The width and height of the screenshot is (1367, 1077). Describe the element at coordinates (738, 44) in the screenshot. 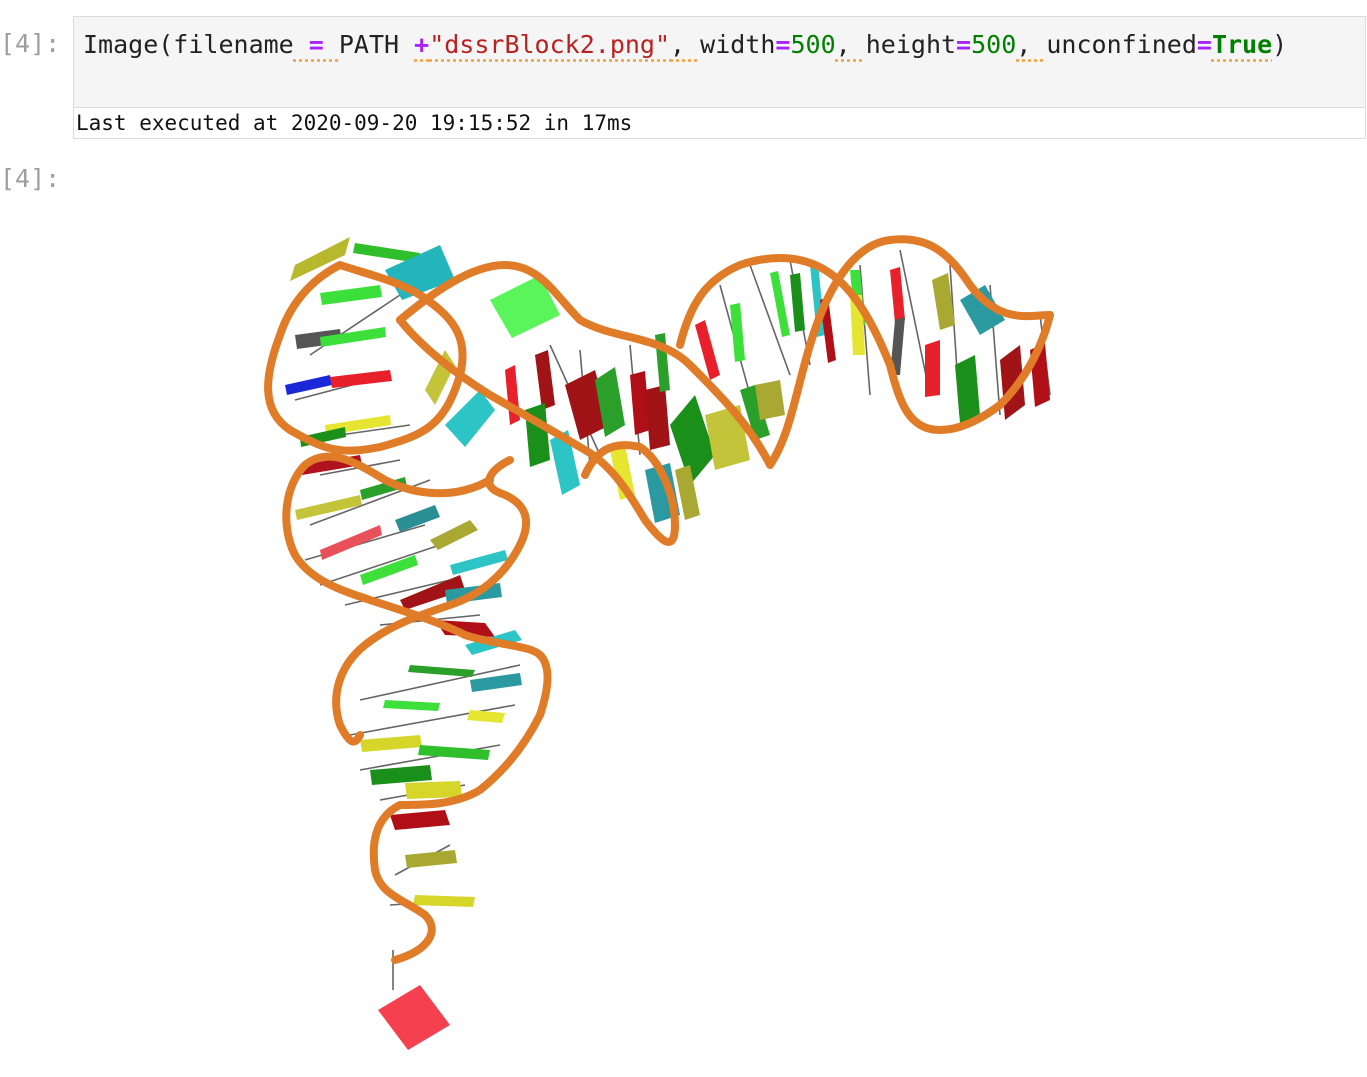

I see `code-token: width` at that location.